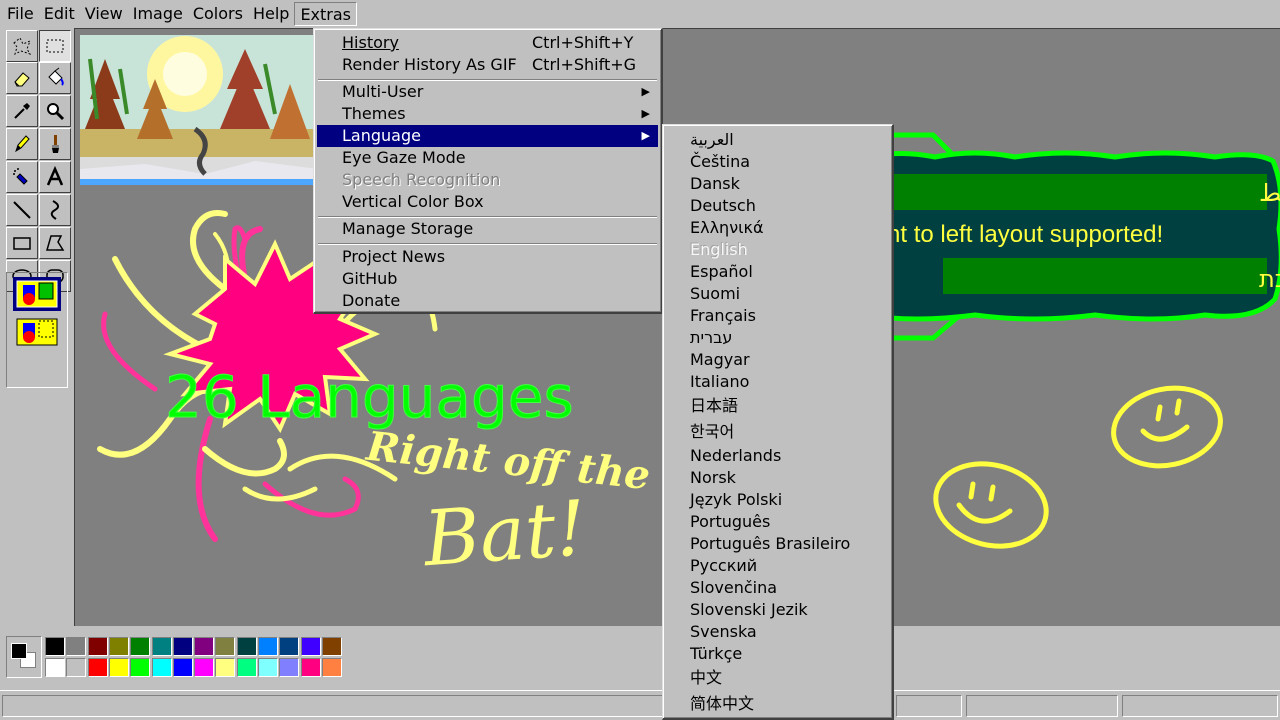  Describe the element at coordinates (22, 144) in the screenshot. I see `pencil-tool` at that location.